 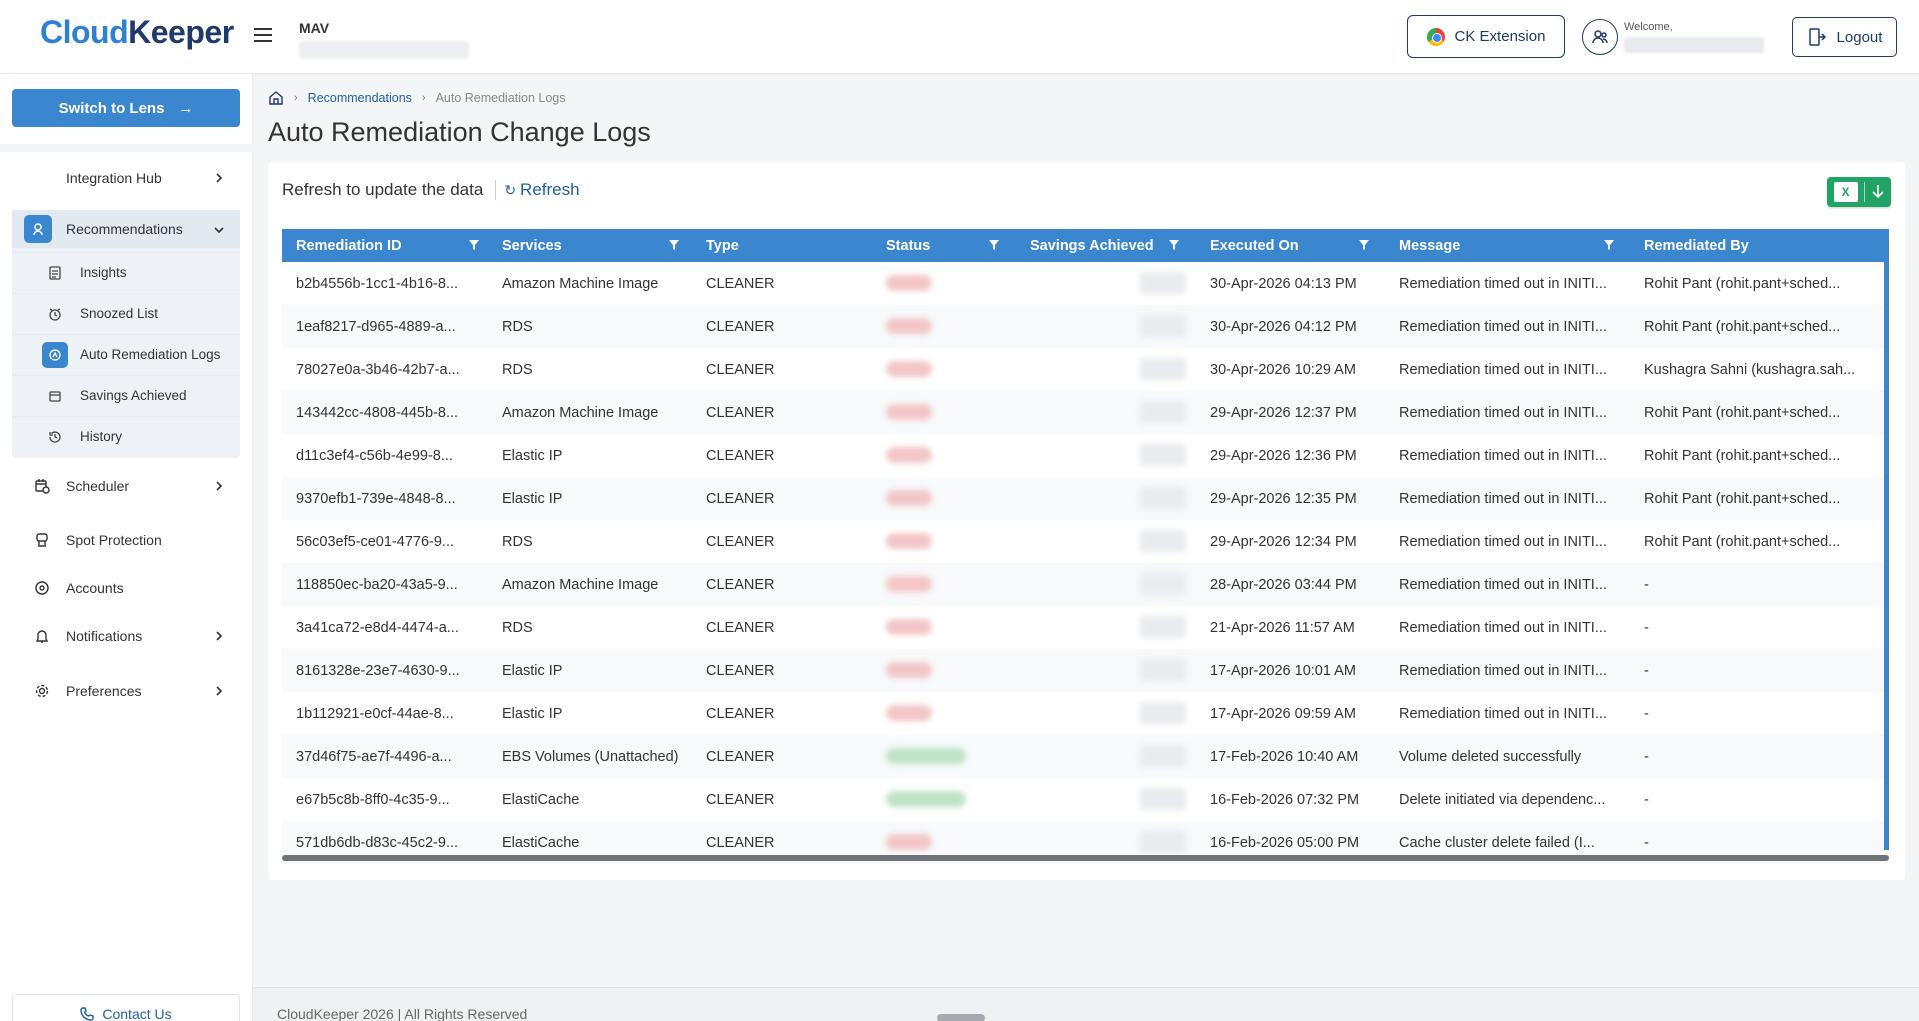 I want to click on column-header-executed-on: Executed On, so click(x=1290, y=245).